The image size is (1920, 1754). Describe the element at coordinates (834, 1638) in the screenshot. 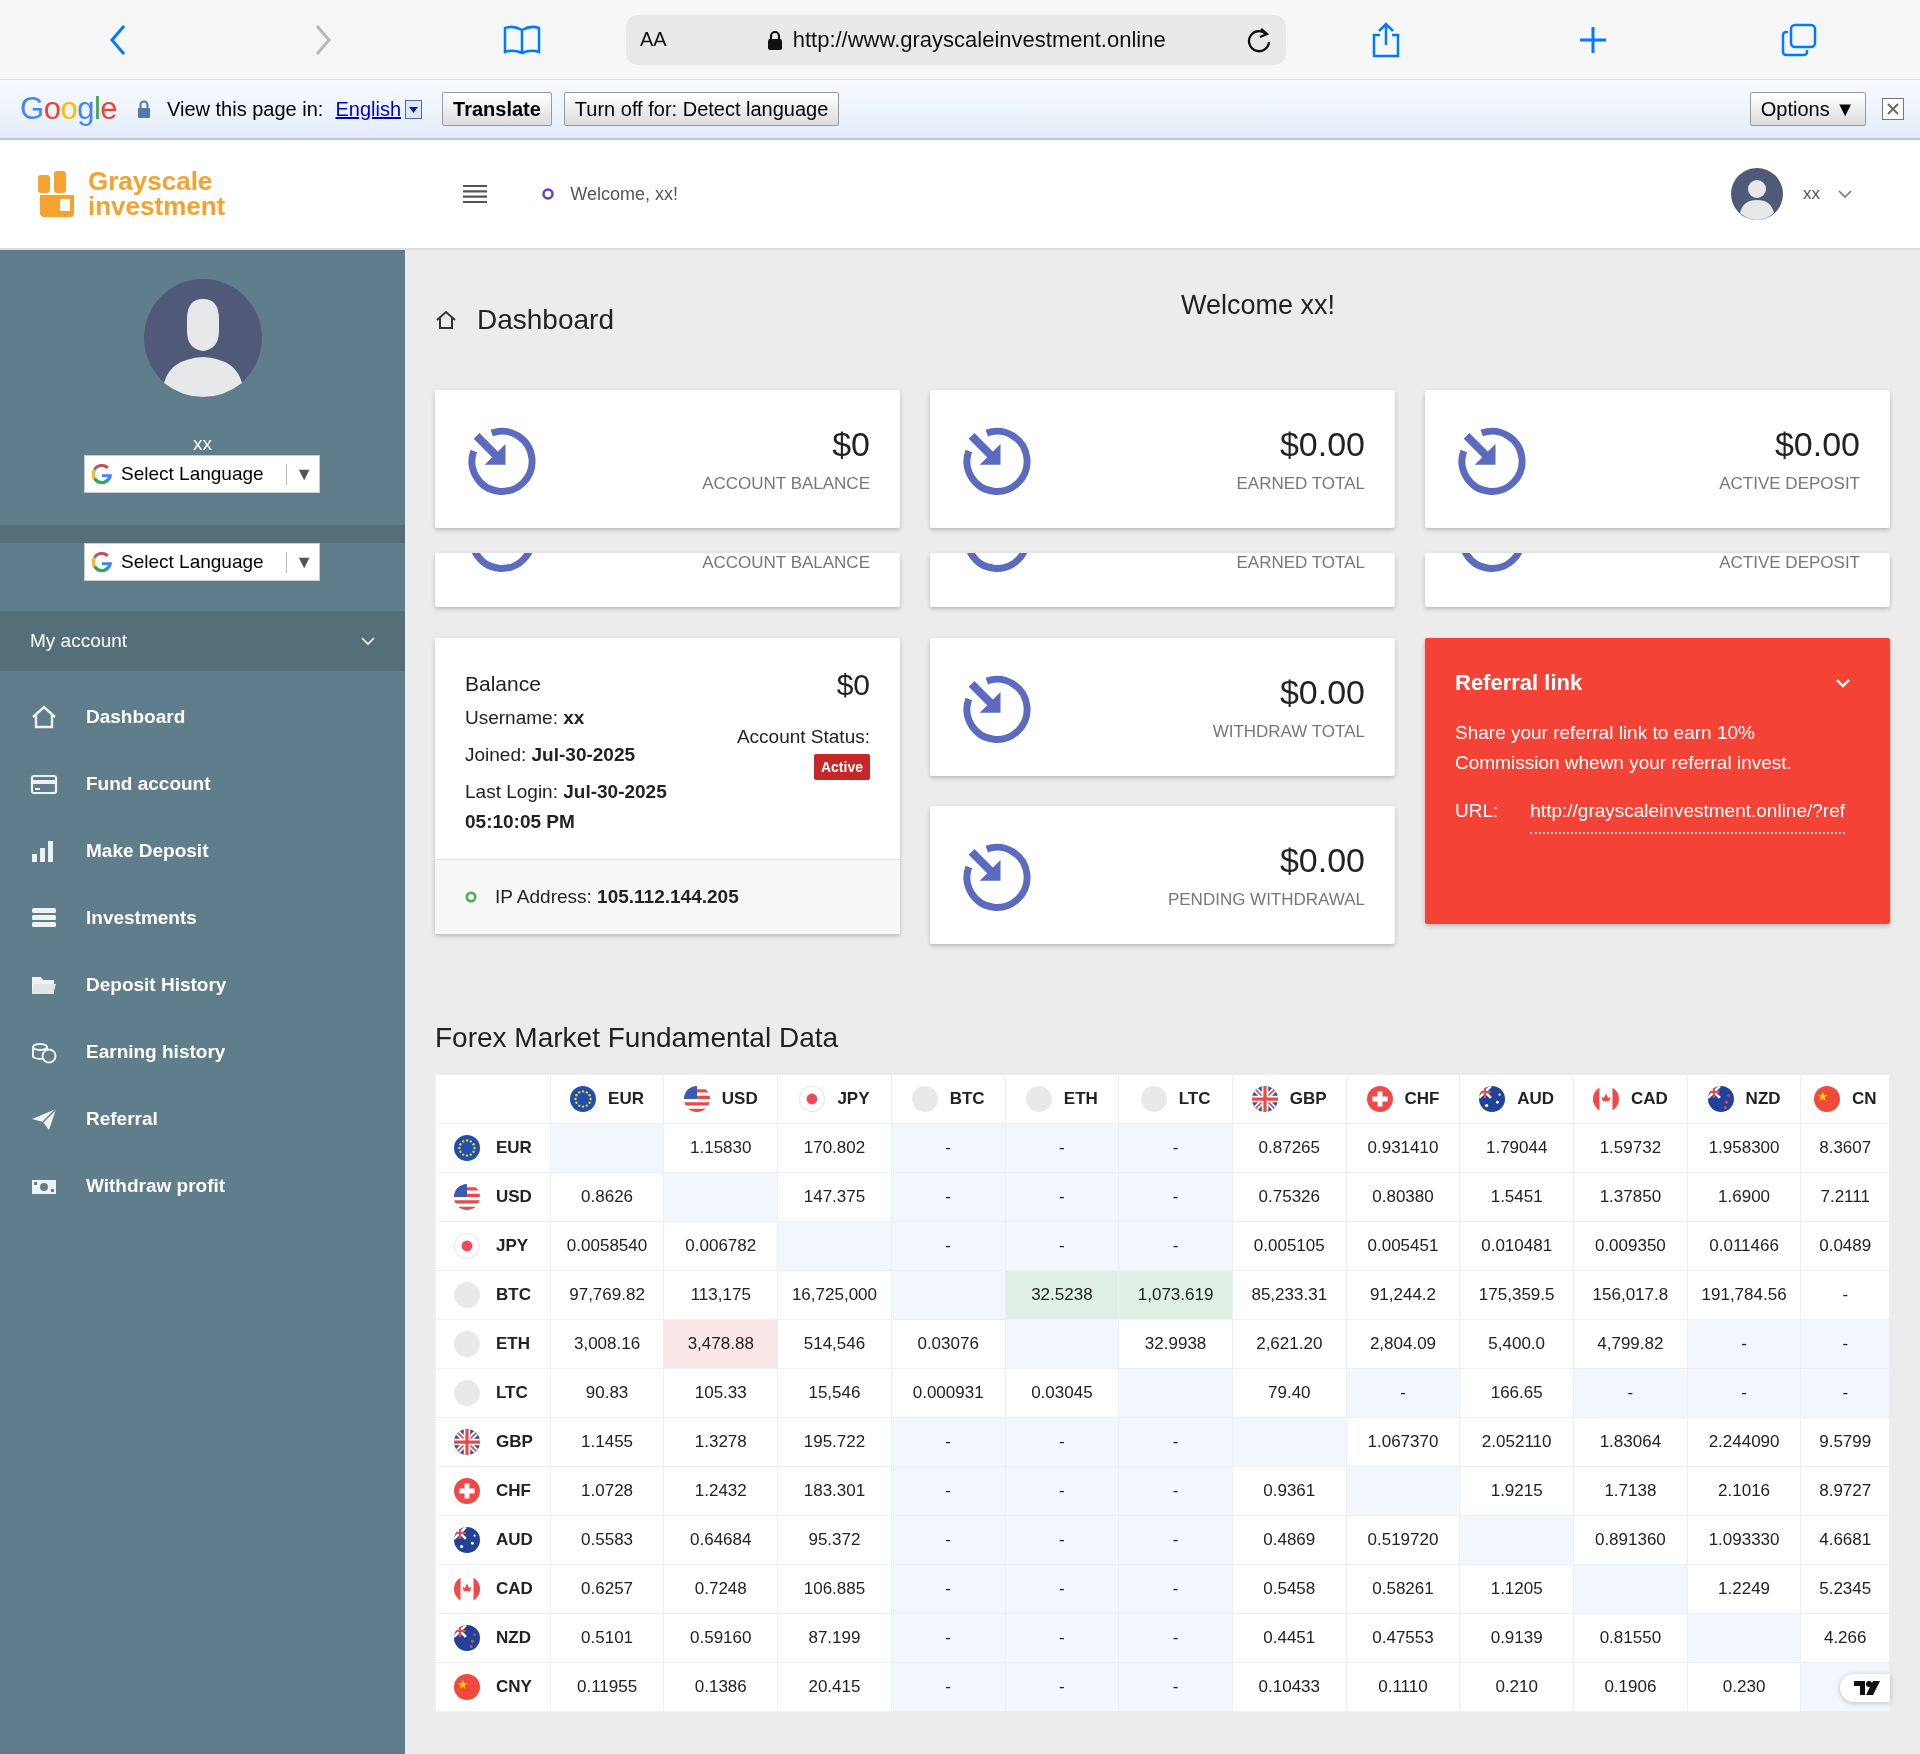

I see `table-cell: 87.199` at that location.